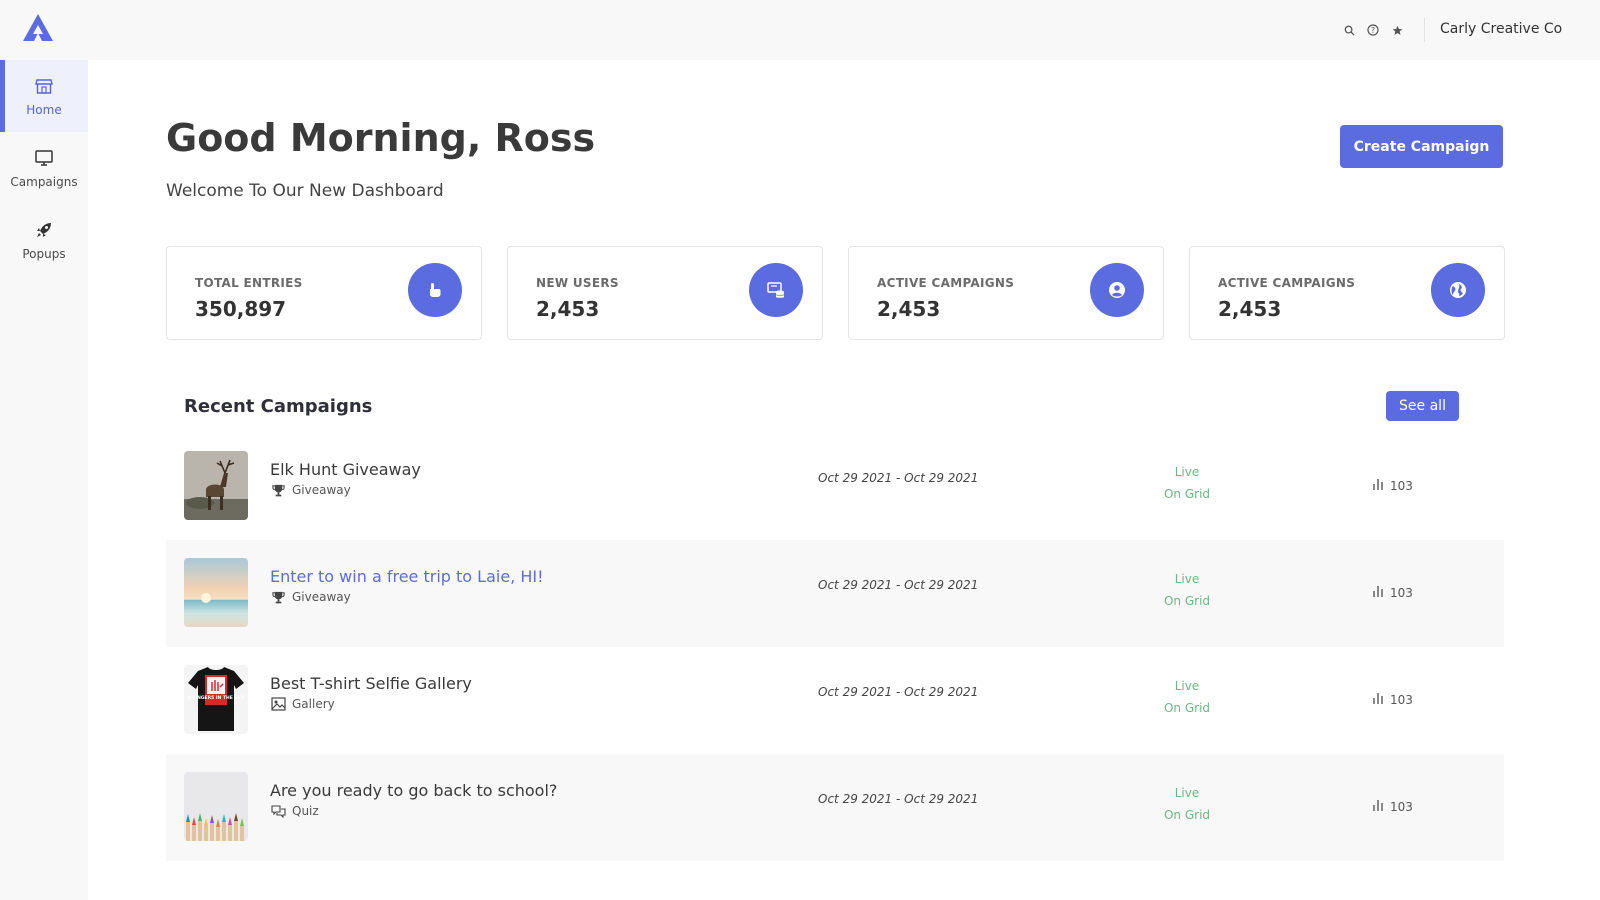 This screenshot has height=900, width=1600. What do you see at coordinates (38, 28) in the screenshot?
I see `logo-icon` at bounding box center [38, 28].